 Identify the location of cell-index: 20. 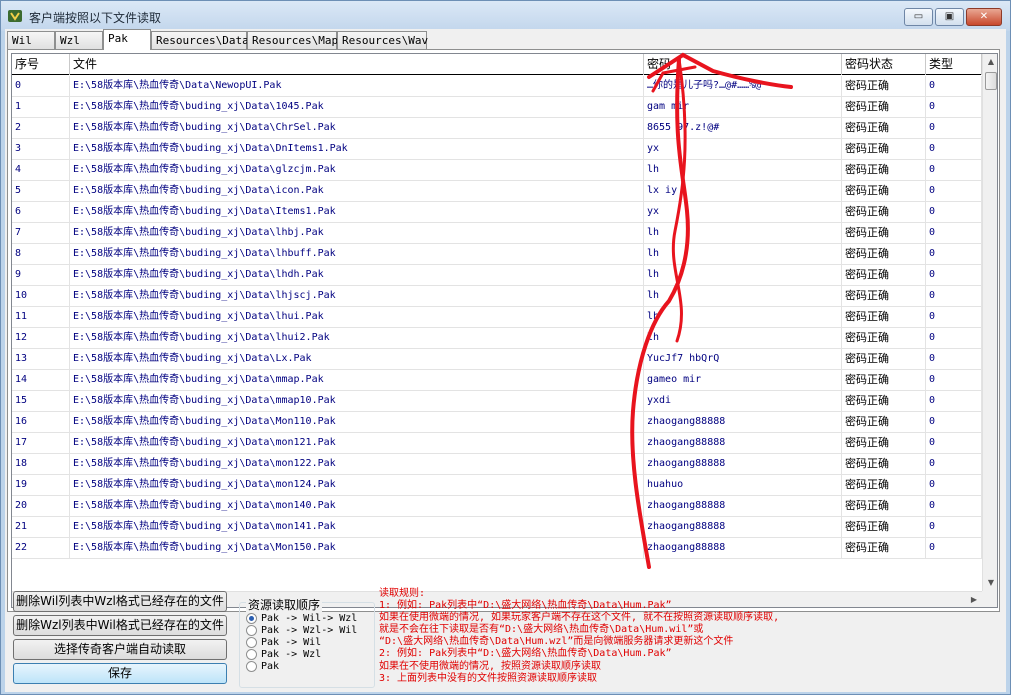
(41, 506).